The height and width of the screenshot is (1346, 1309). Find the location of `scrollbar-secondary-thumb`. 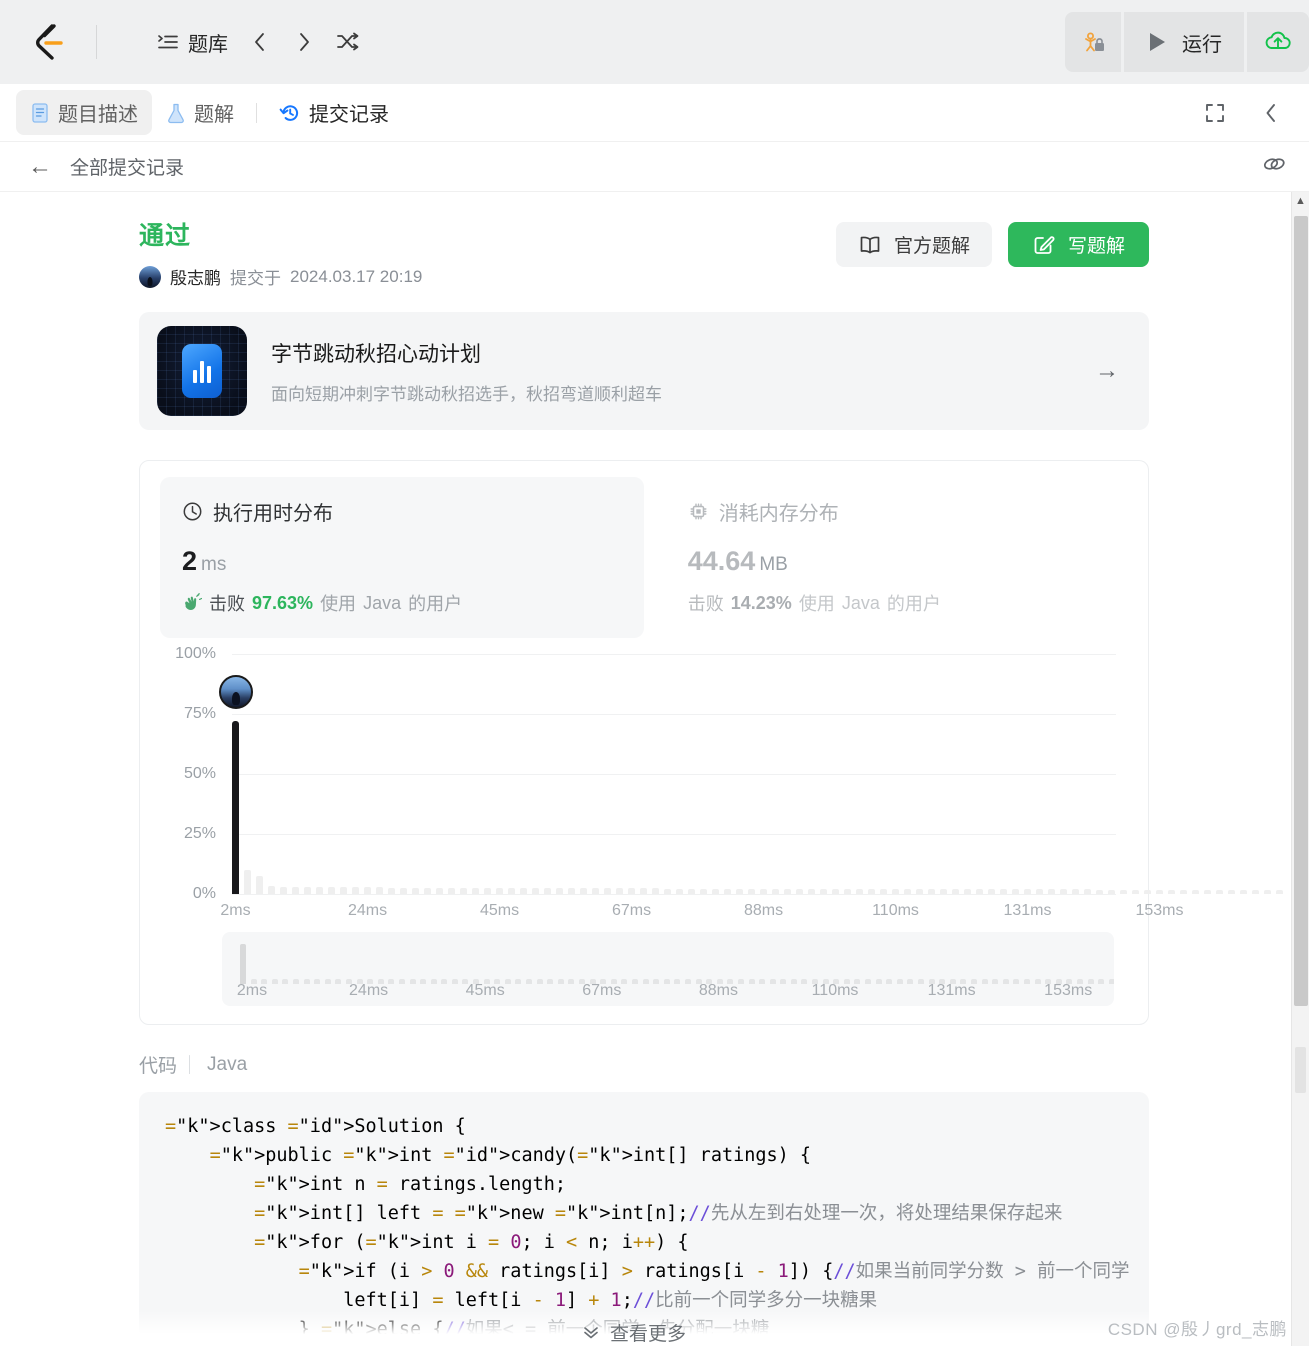

scrollbar-secondary-thumb is located at coordinates (1300, 1070).